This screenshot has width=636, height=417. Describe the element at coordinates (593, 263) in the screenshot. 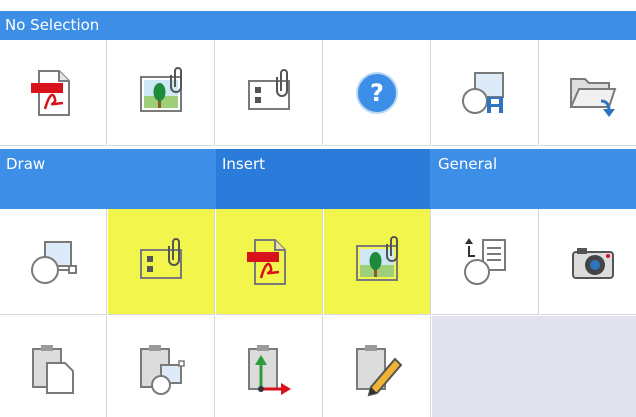

I see `camera-icon` at that location.